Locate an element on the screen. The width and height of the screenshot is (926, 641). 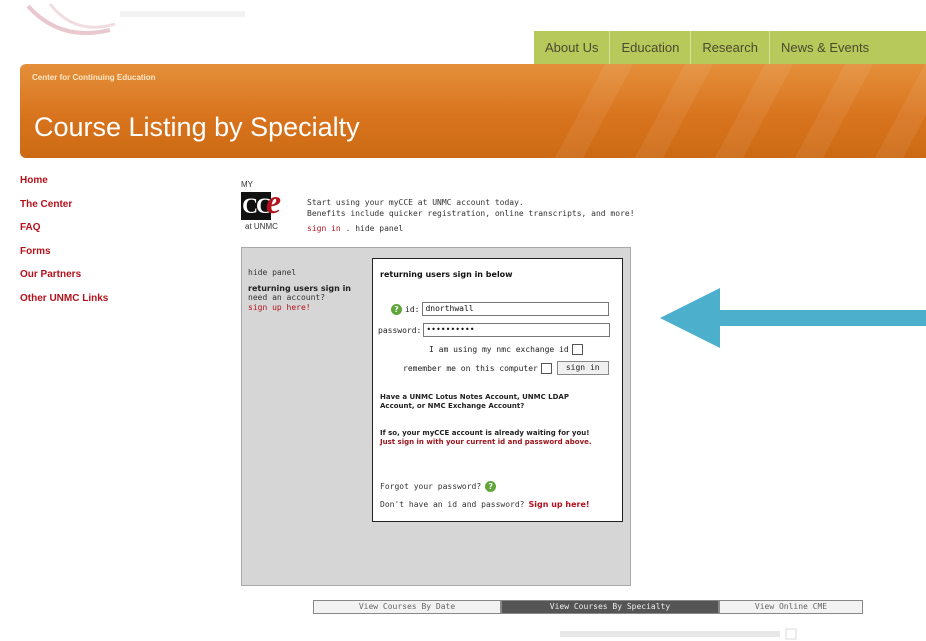
remember-row: remember me on this computer sign in is located at coordinates (506, 368).